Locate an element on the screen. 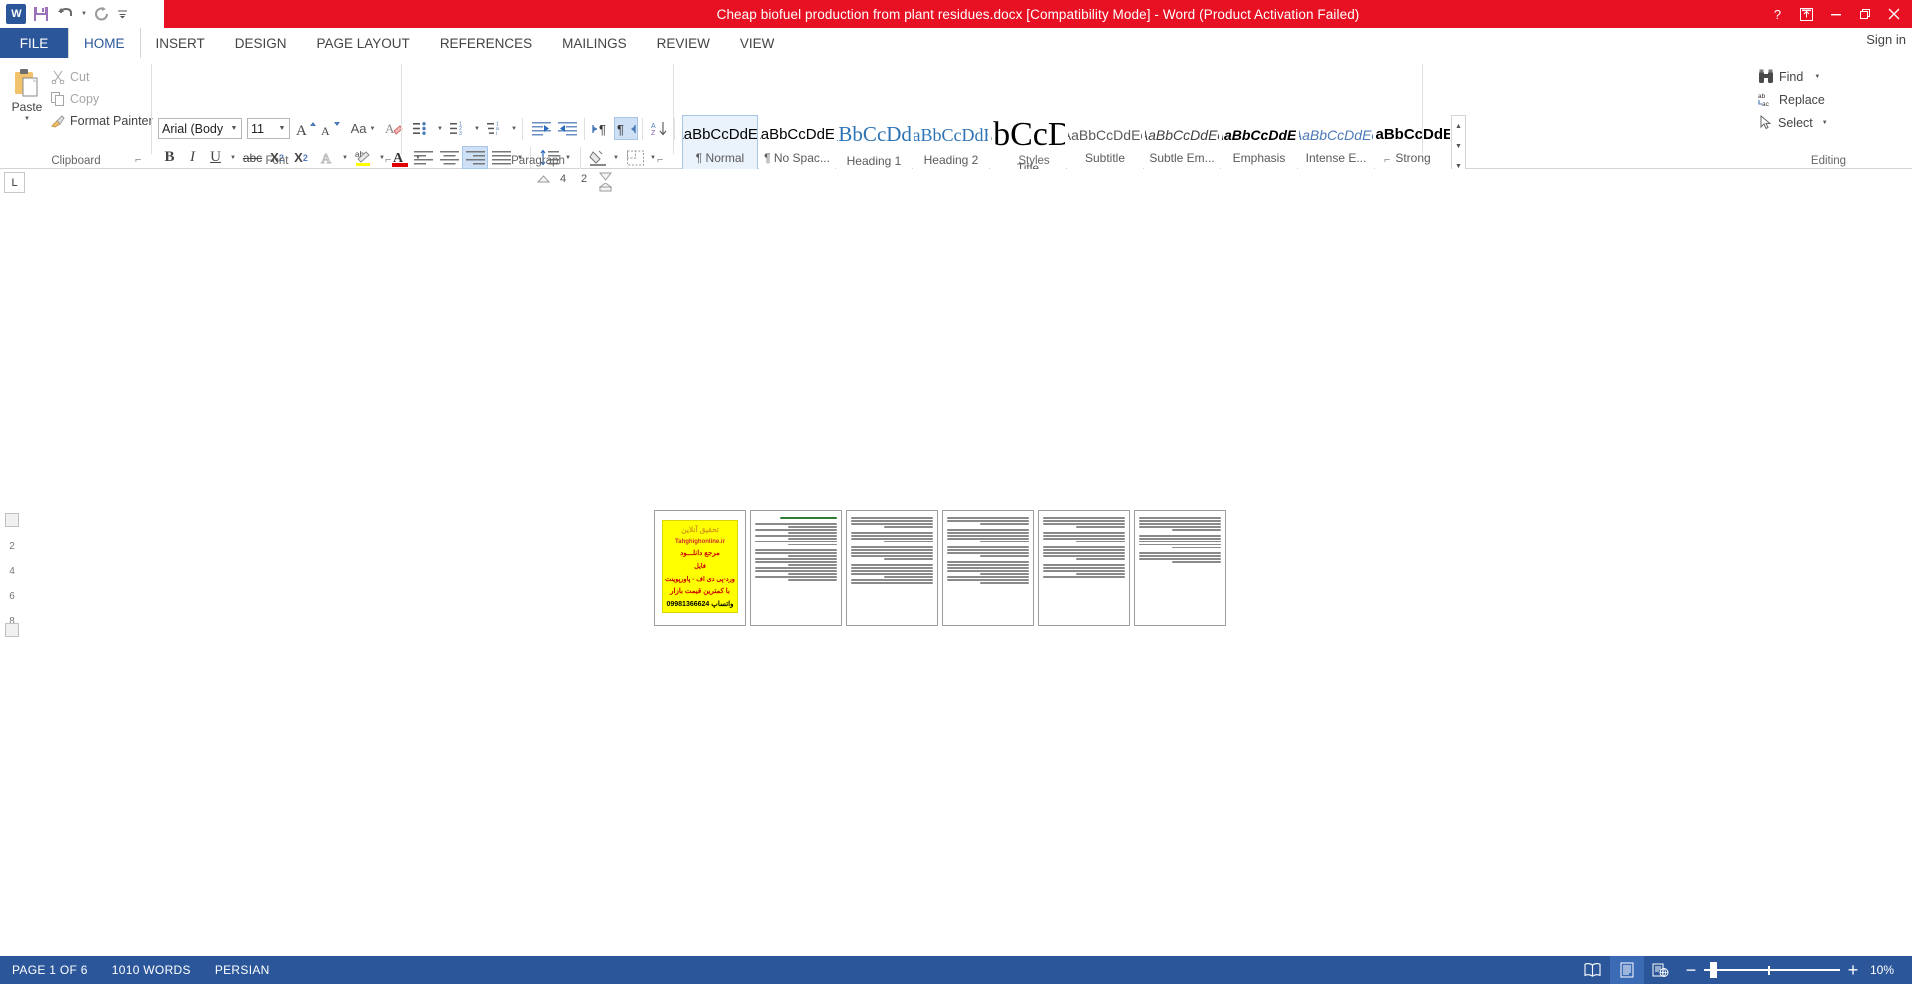  grow-font-button: A is located at coordinates (306, 128).